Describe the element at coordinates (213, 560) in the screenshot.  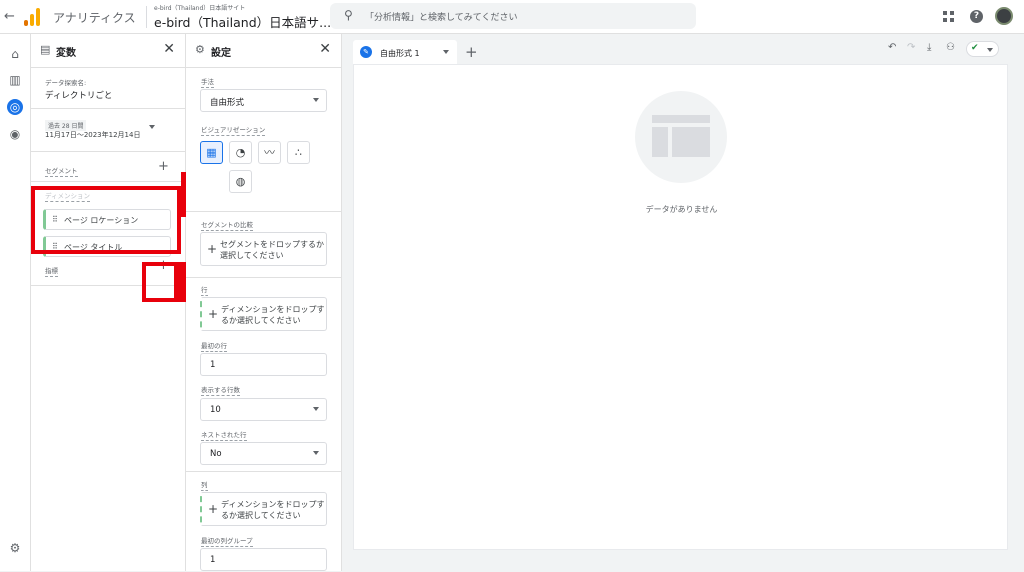
I see `first-col-group-value: 1` at that location.